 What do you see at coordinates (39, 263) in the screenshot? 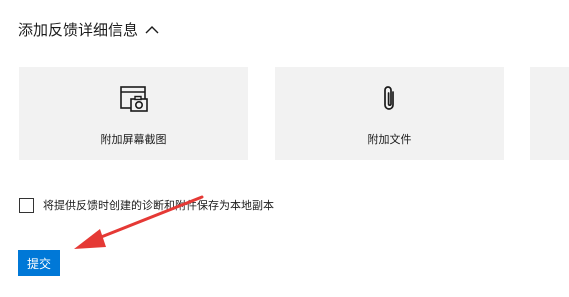
I see `submit-button: 提交` at bounding box center [39, 263].